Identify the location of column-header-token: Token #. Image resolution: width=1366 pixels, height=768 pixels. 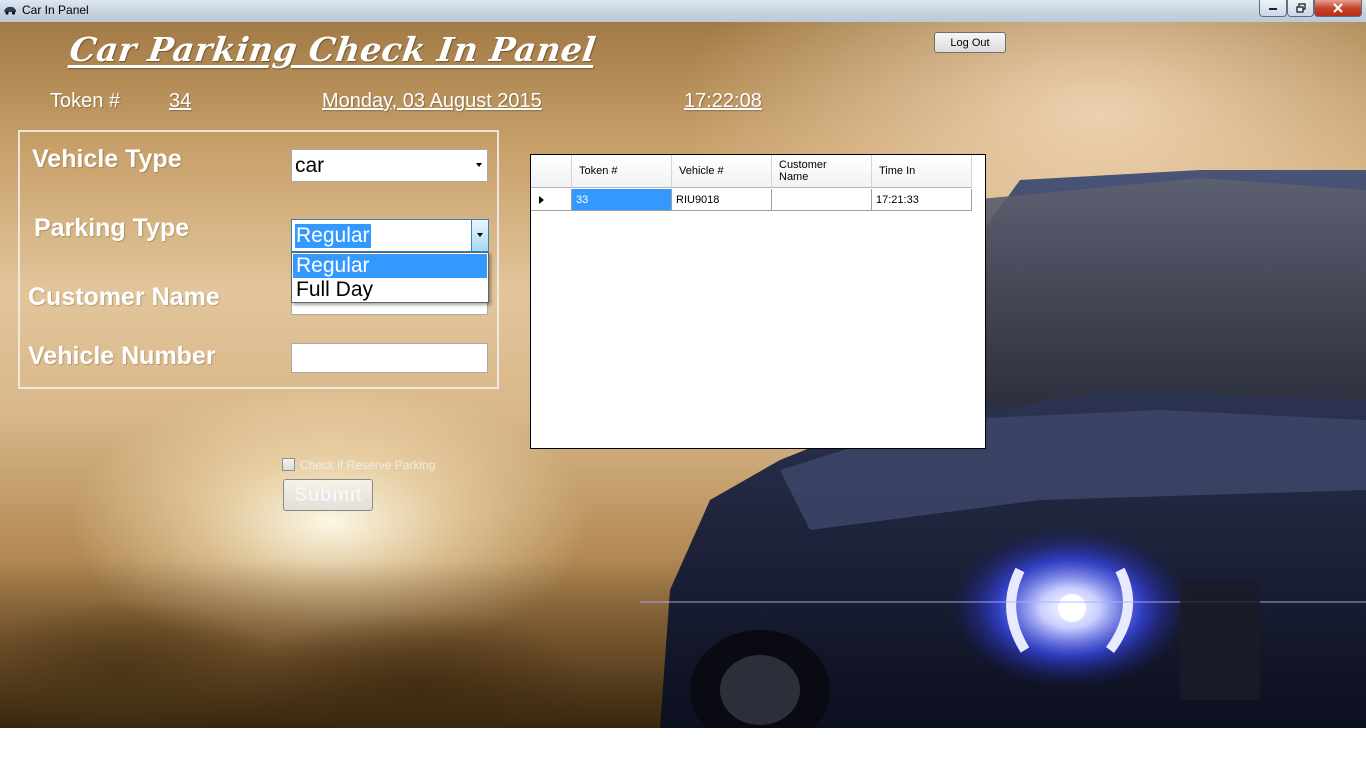
(622, 171).